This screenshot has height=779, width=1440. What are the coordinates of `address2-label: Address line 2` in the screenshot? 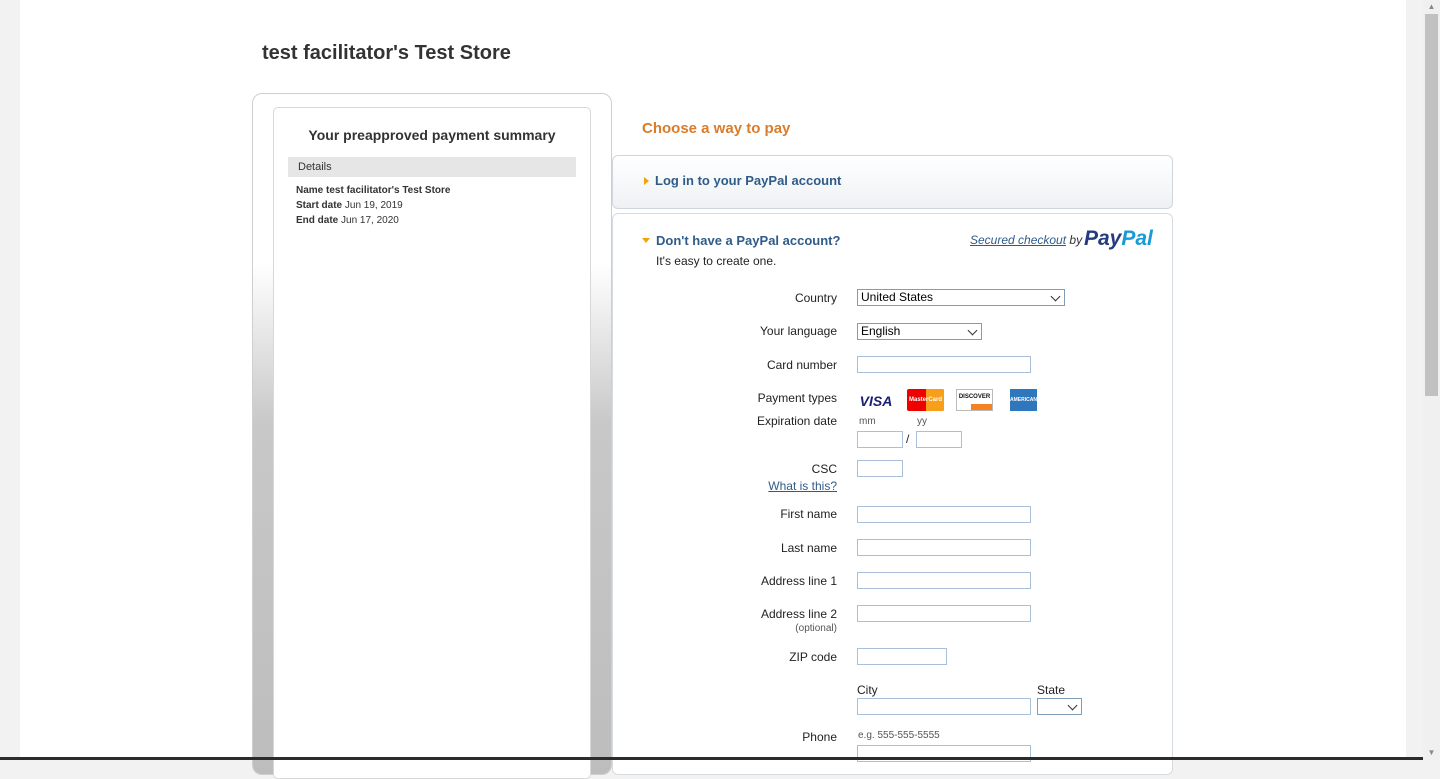 It's located at (798, 614).